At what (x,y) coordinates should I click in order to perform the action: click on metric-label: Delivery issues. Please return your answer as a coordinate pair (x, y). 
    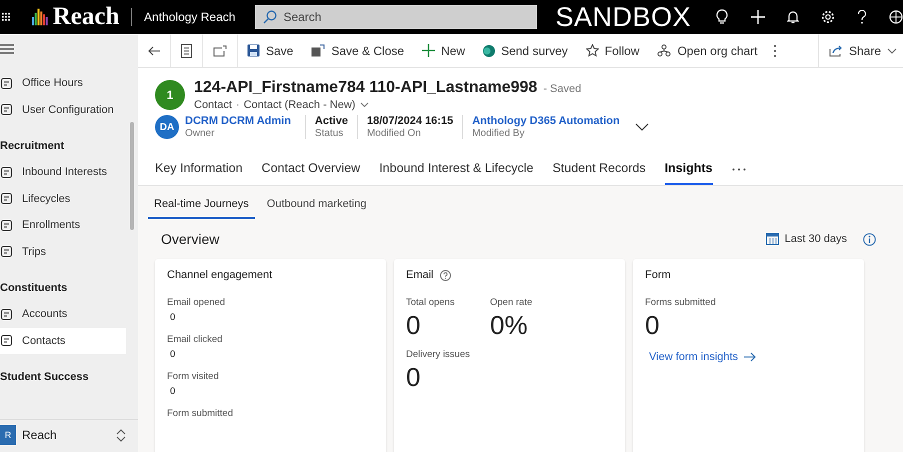
    Looking at the image, I should click on (438, 354).